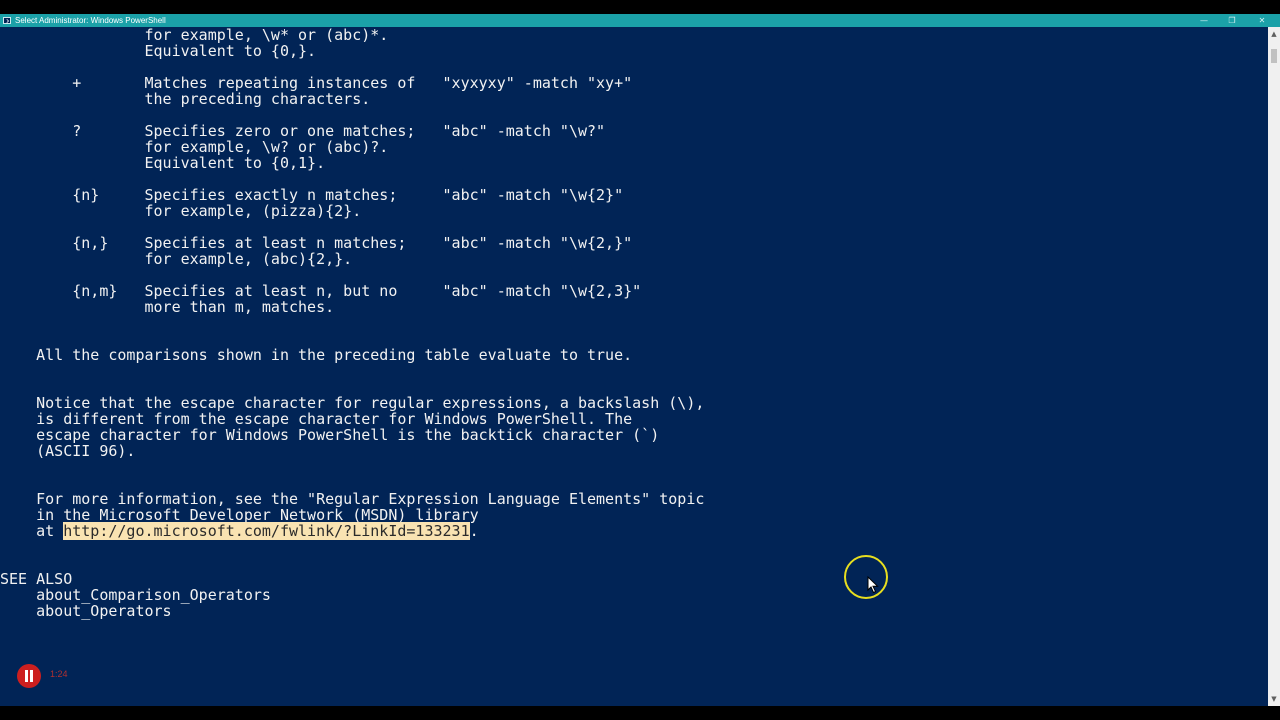 The height and width of the screenshot is (720, 1280). What do you see at coordinates (32, 531) in the screenshot?
I see `link-prefix: at` at bounding box center [32, 531].